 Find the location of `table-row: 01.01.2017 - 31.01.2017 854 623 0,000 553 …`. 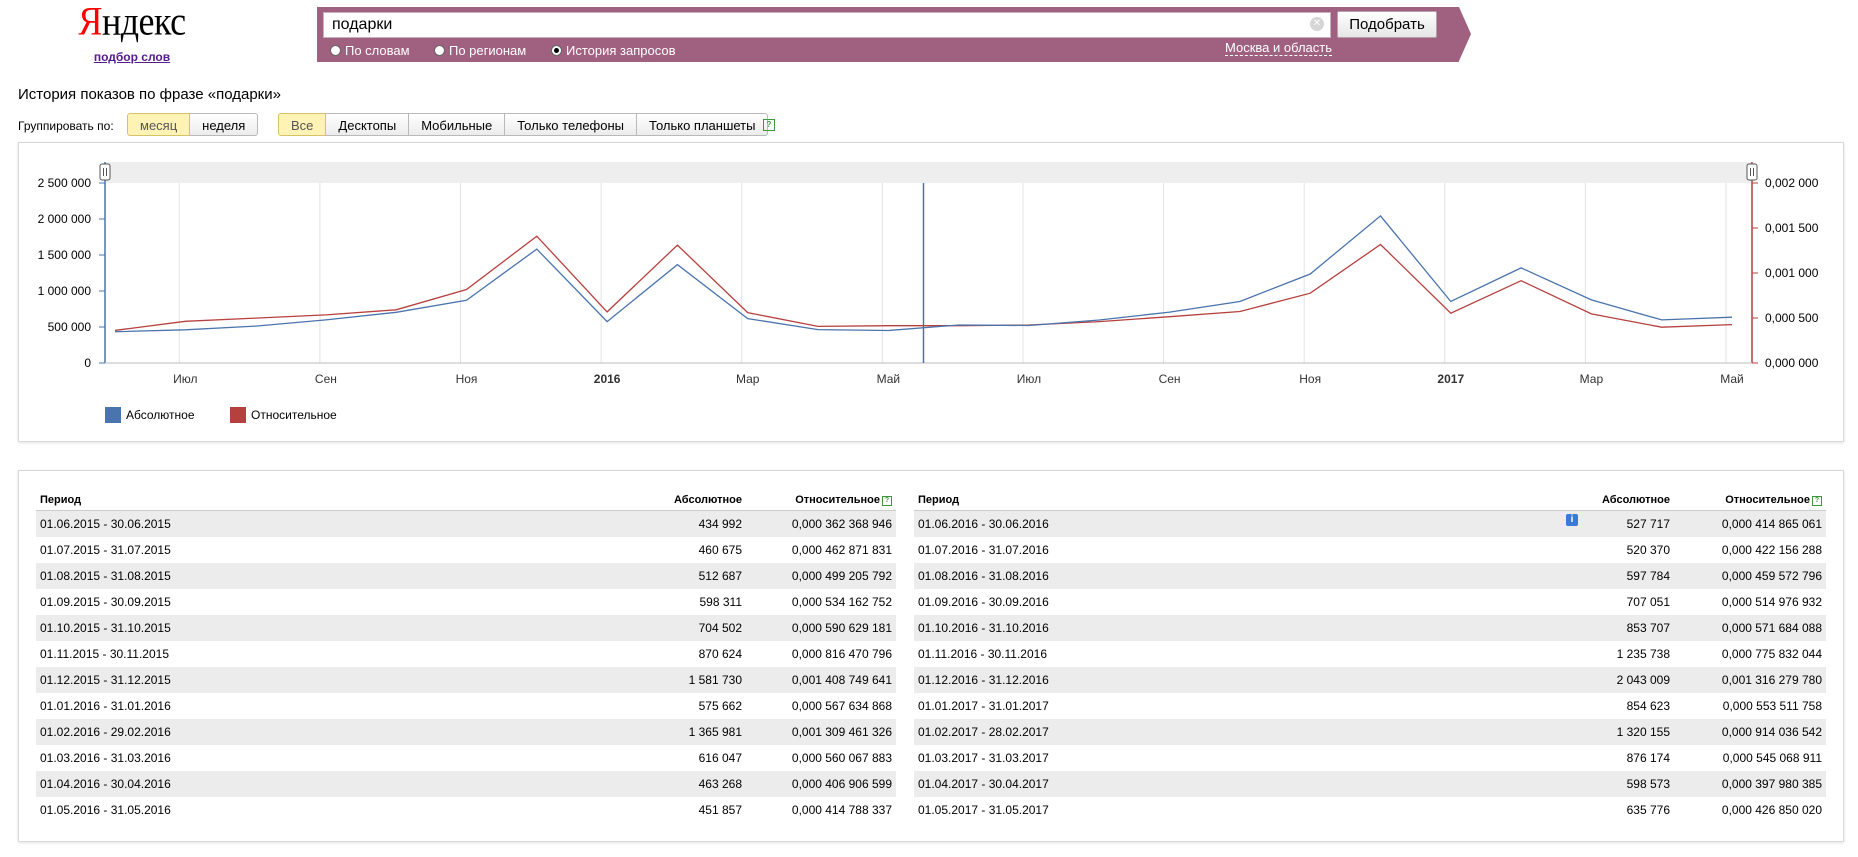

table-row: 01.01.2017 - 31.01.2017 854 623 0,000 553 … is located at coordinates (1370, 706).